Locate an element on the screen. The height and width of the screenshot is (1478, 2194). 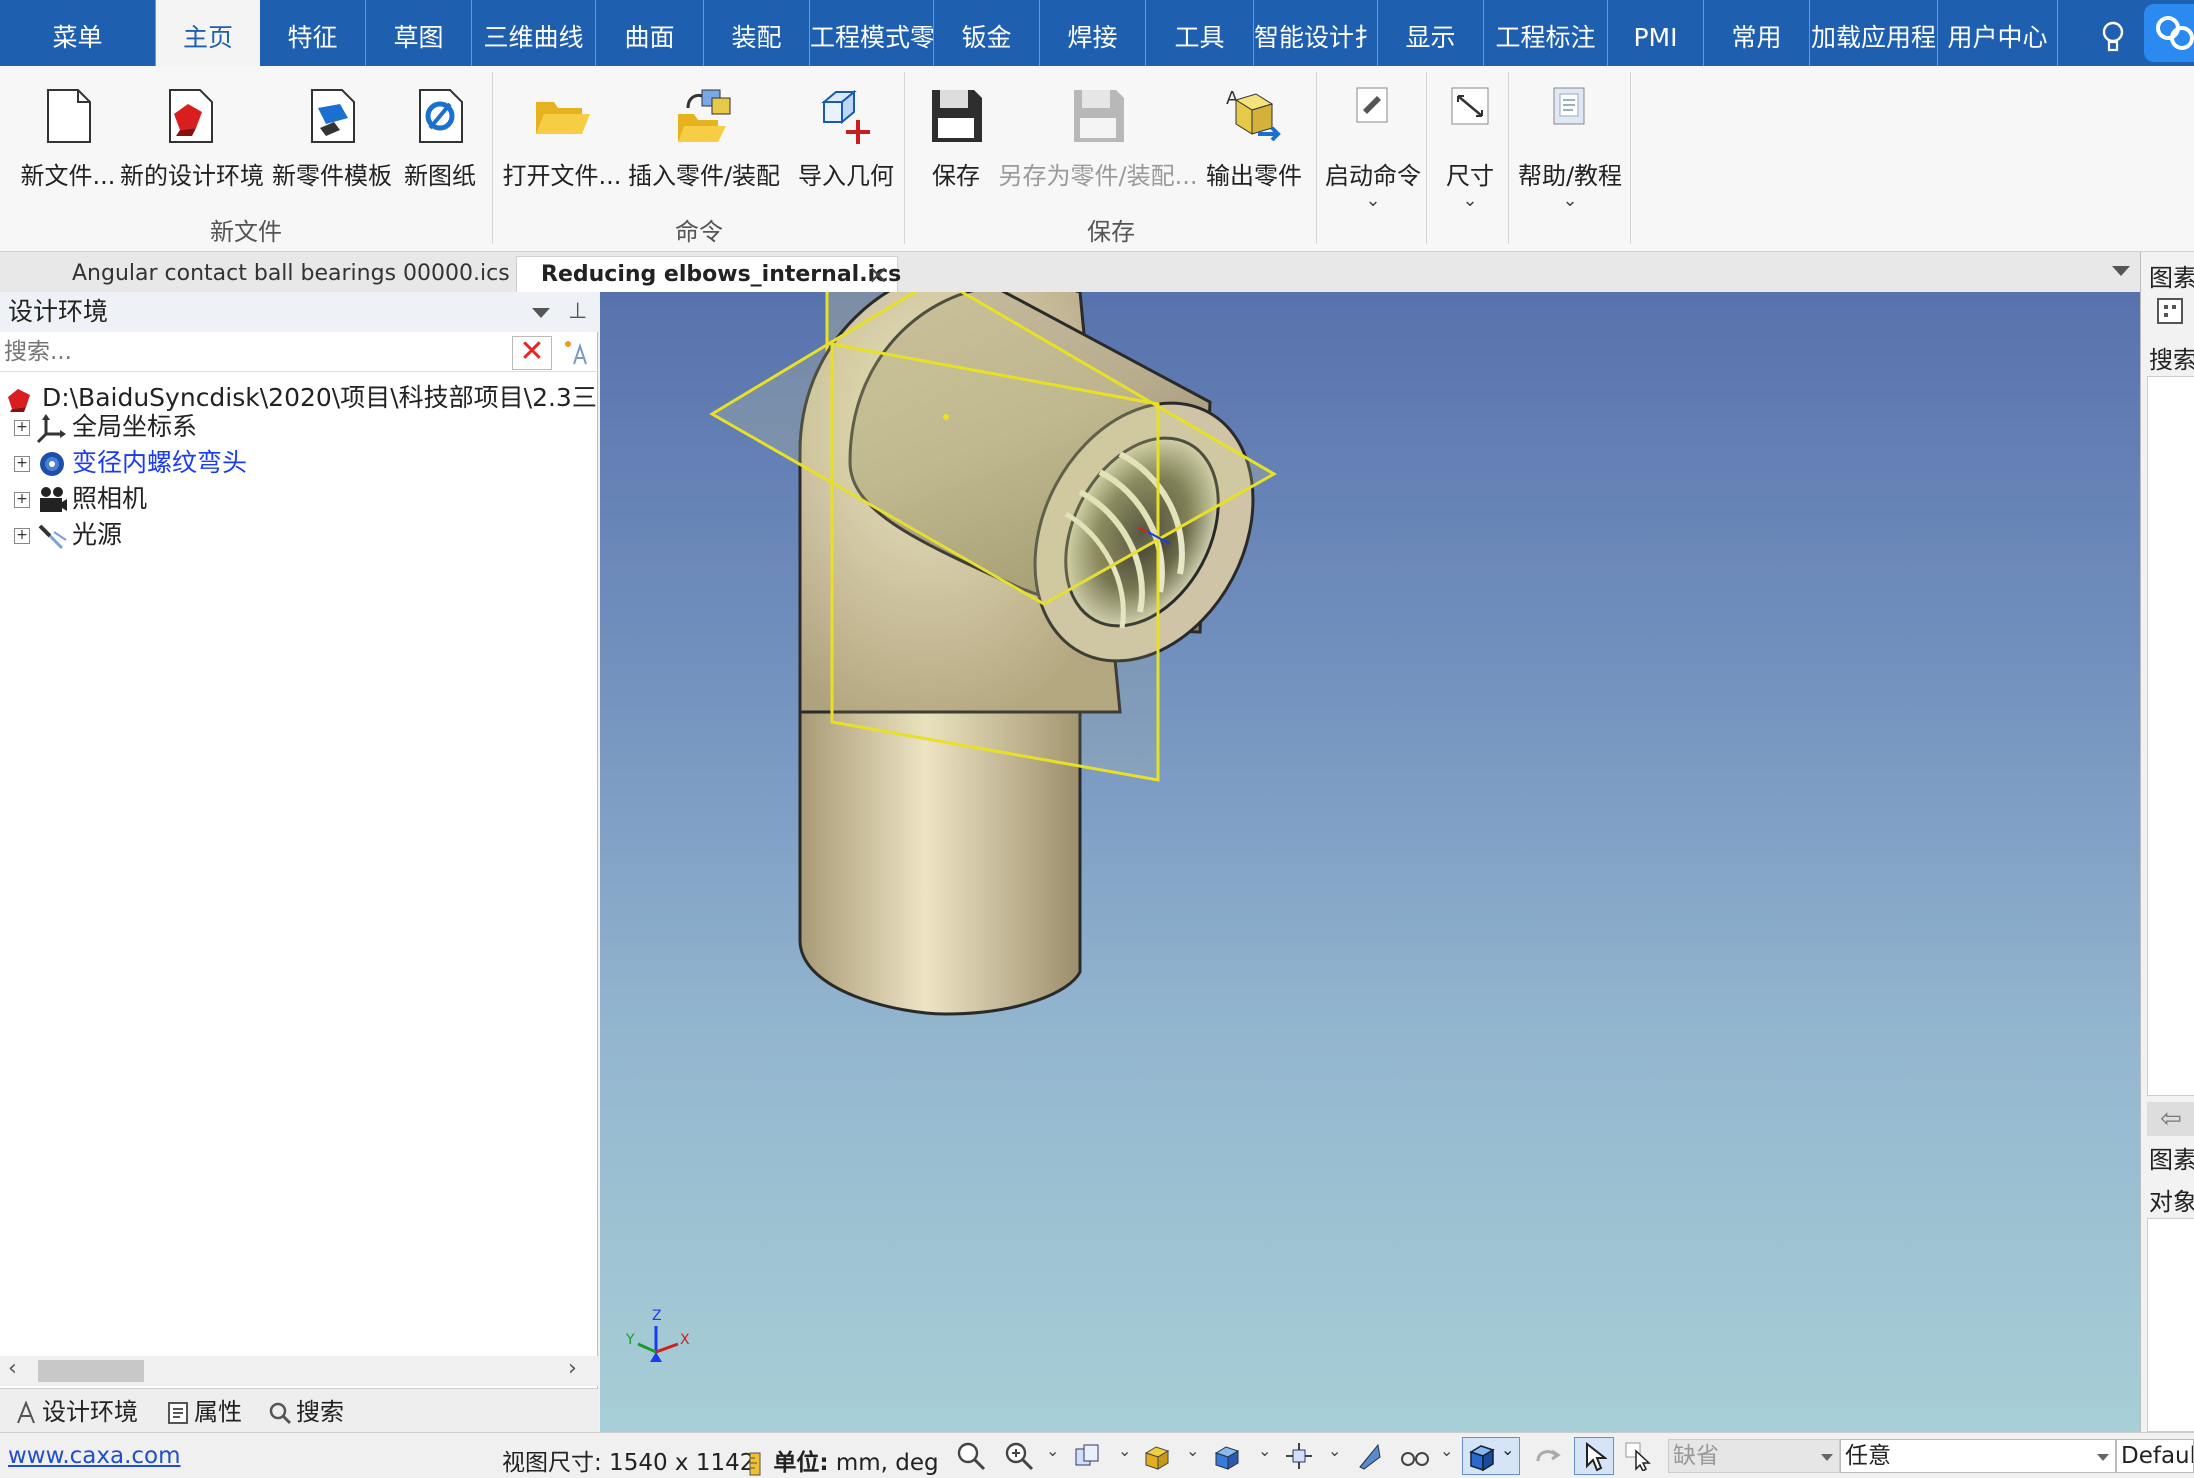
pin-icon: ⊥ is located at coordinates (577, 312).